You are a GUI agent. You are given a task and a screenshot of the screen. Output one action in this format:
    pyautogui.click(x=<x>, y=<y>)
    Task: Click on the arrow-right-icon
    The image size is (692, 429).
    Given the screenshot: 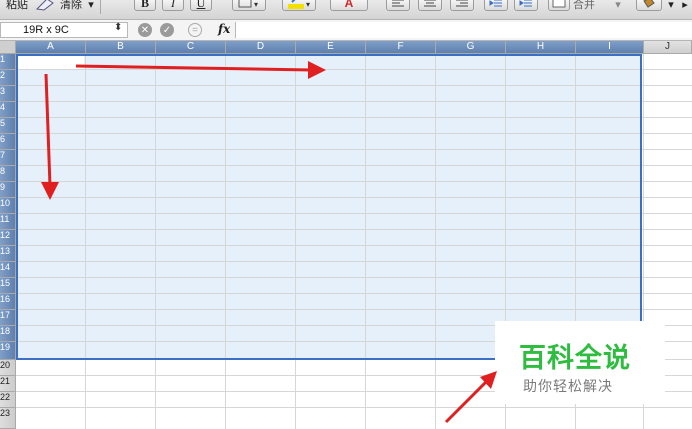 What is the action you would take?
    pyautogui.click(x=200, y=70)
    